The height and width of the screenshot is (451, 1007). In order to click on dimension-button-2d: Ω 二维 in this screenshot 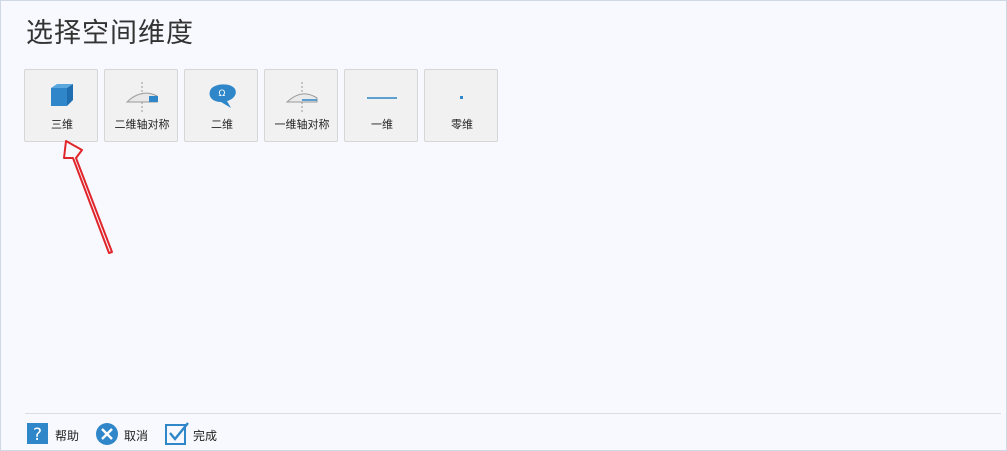, I will do `click(221, 105)`.